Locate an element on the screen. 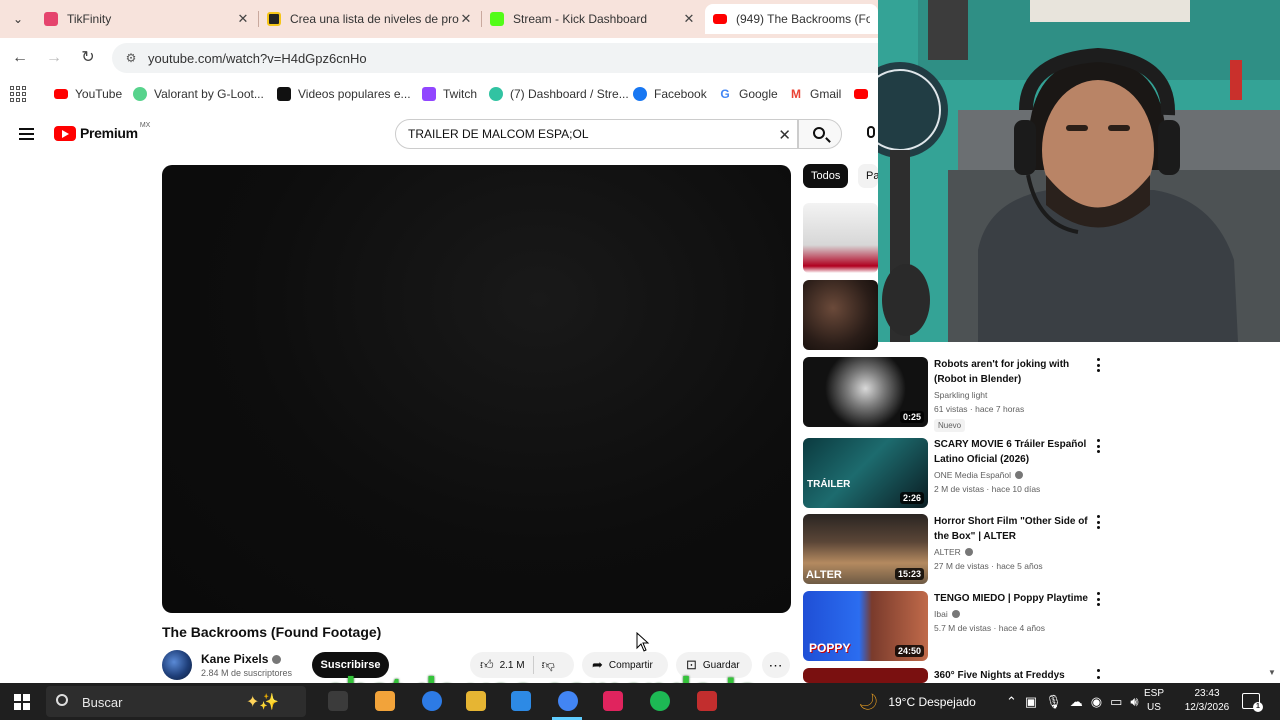 The width and height of the screenshot is (1280, 720). channel-name: Kane Pixels is located at coordinates (241, 659).